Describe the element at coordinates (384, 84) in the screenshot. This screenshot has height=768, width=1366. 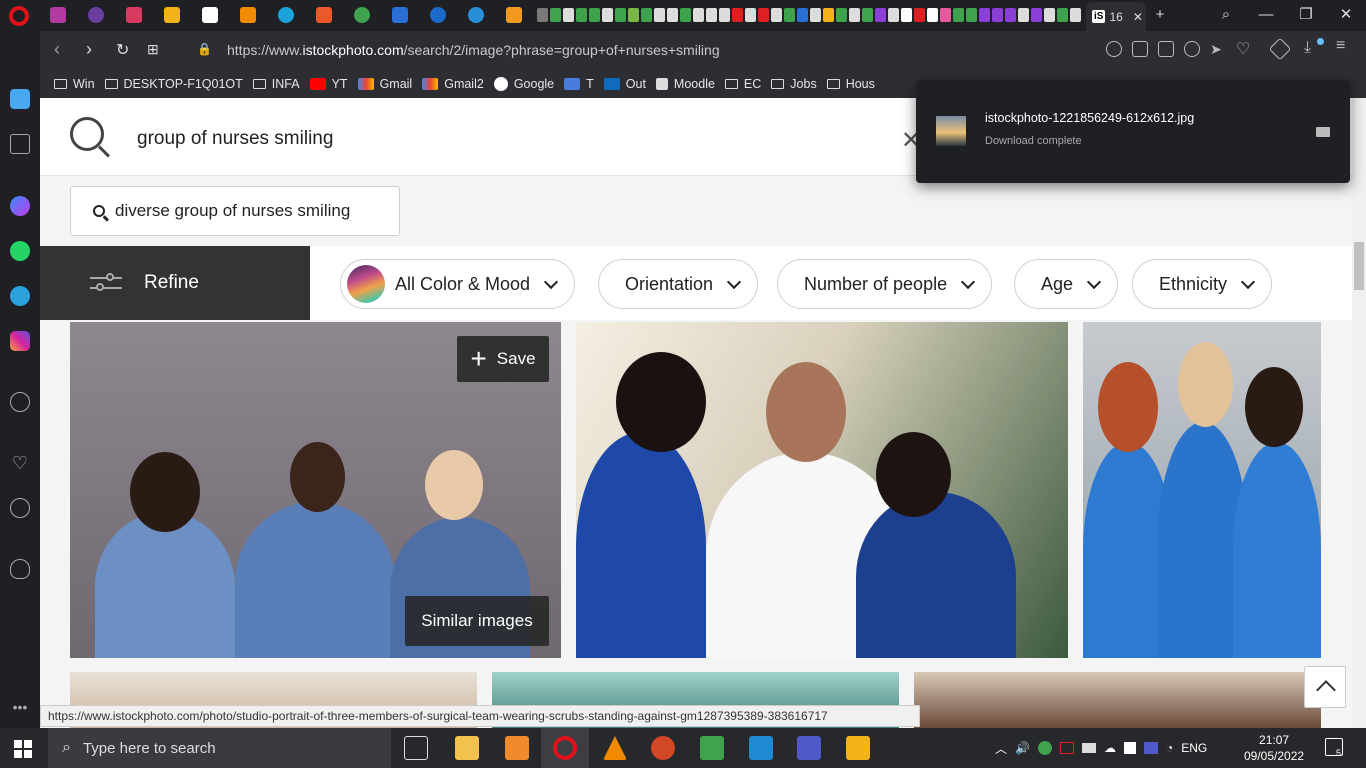
I see `bookmark-gmail: Gmail` at that location.